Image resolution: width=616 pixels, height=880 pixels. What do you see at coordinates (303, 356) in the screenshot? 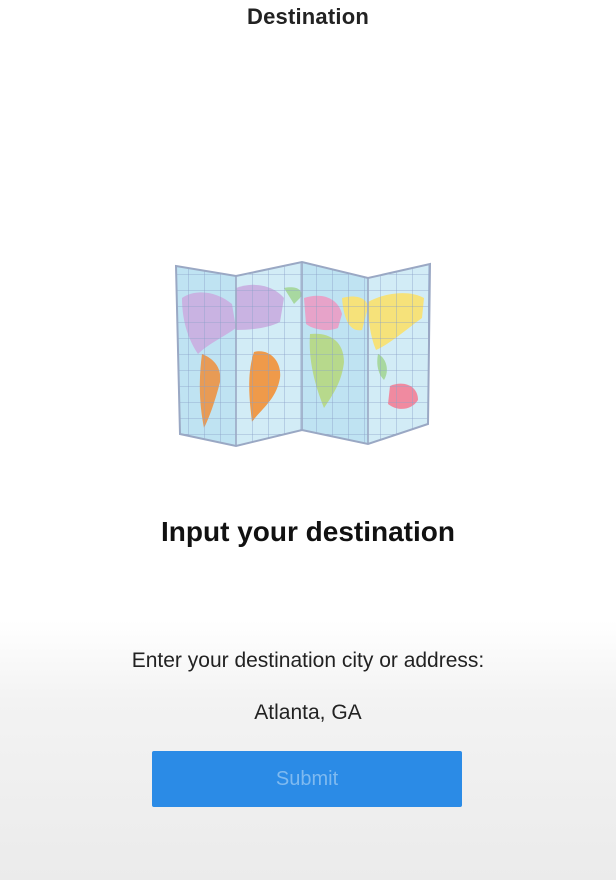
I see `world-map-icon` at bounding box center [303, 356].